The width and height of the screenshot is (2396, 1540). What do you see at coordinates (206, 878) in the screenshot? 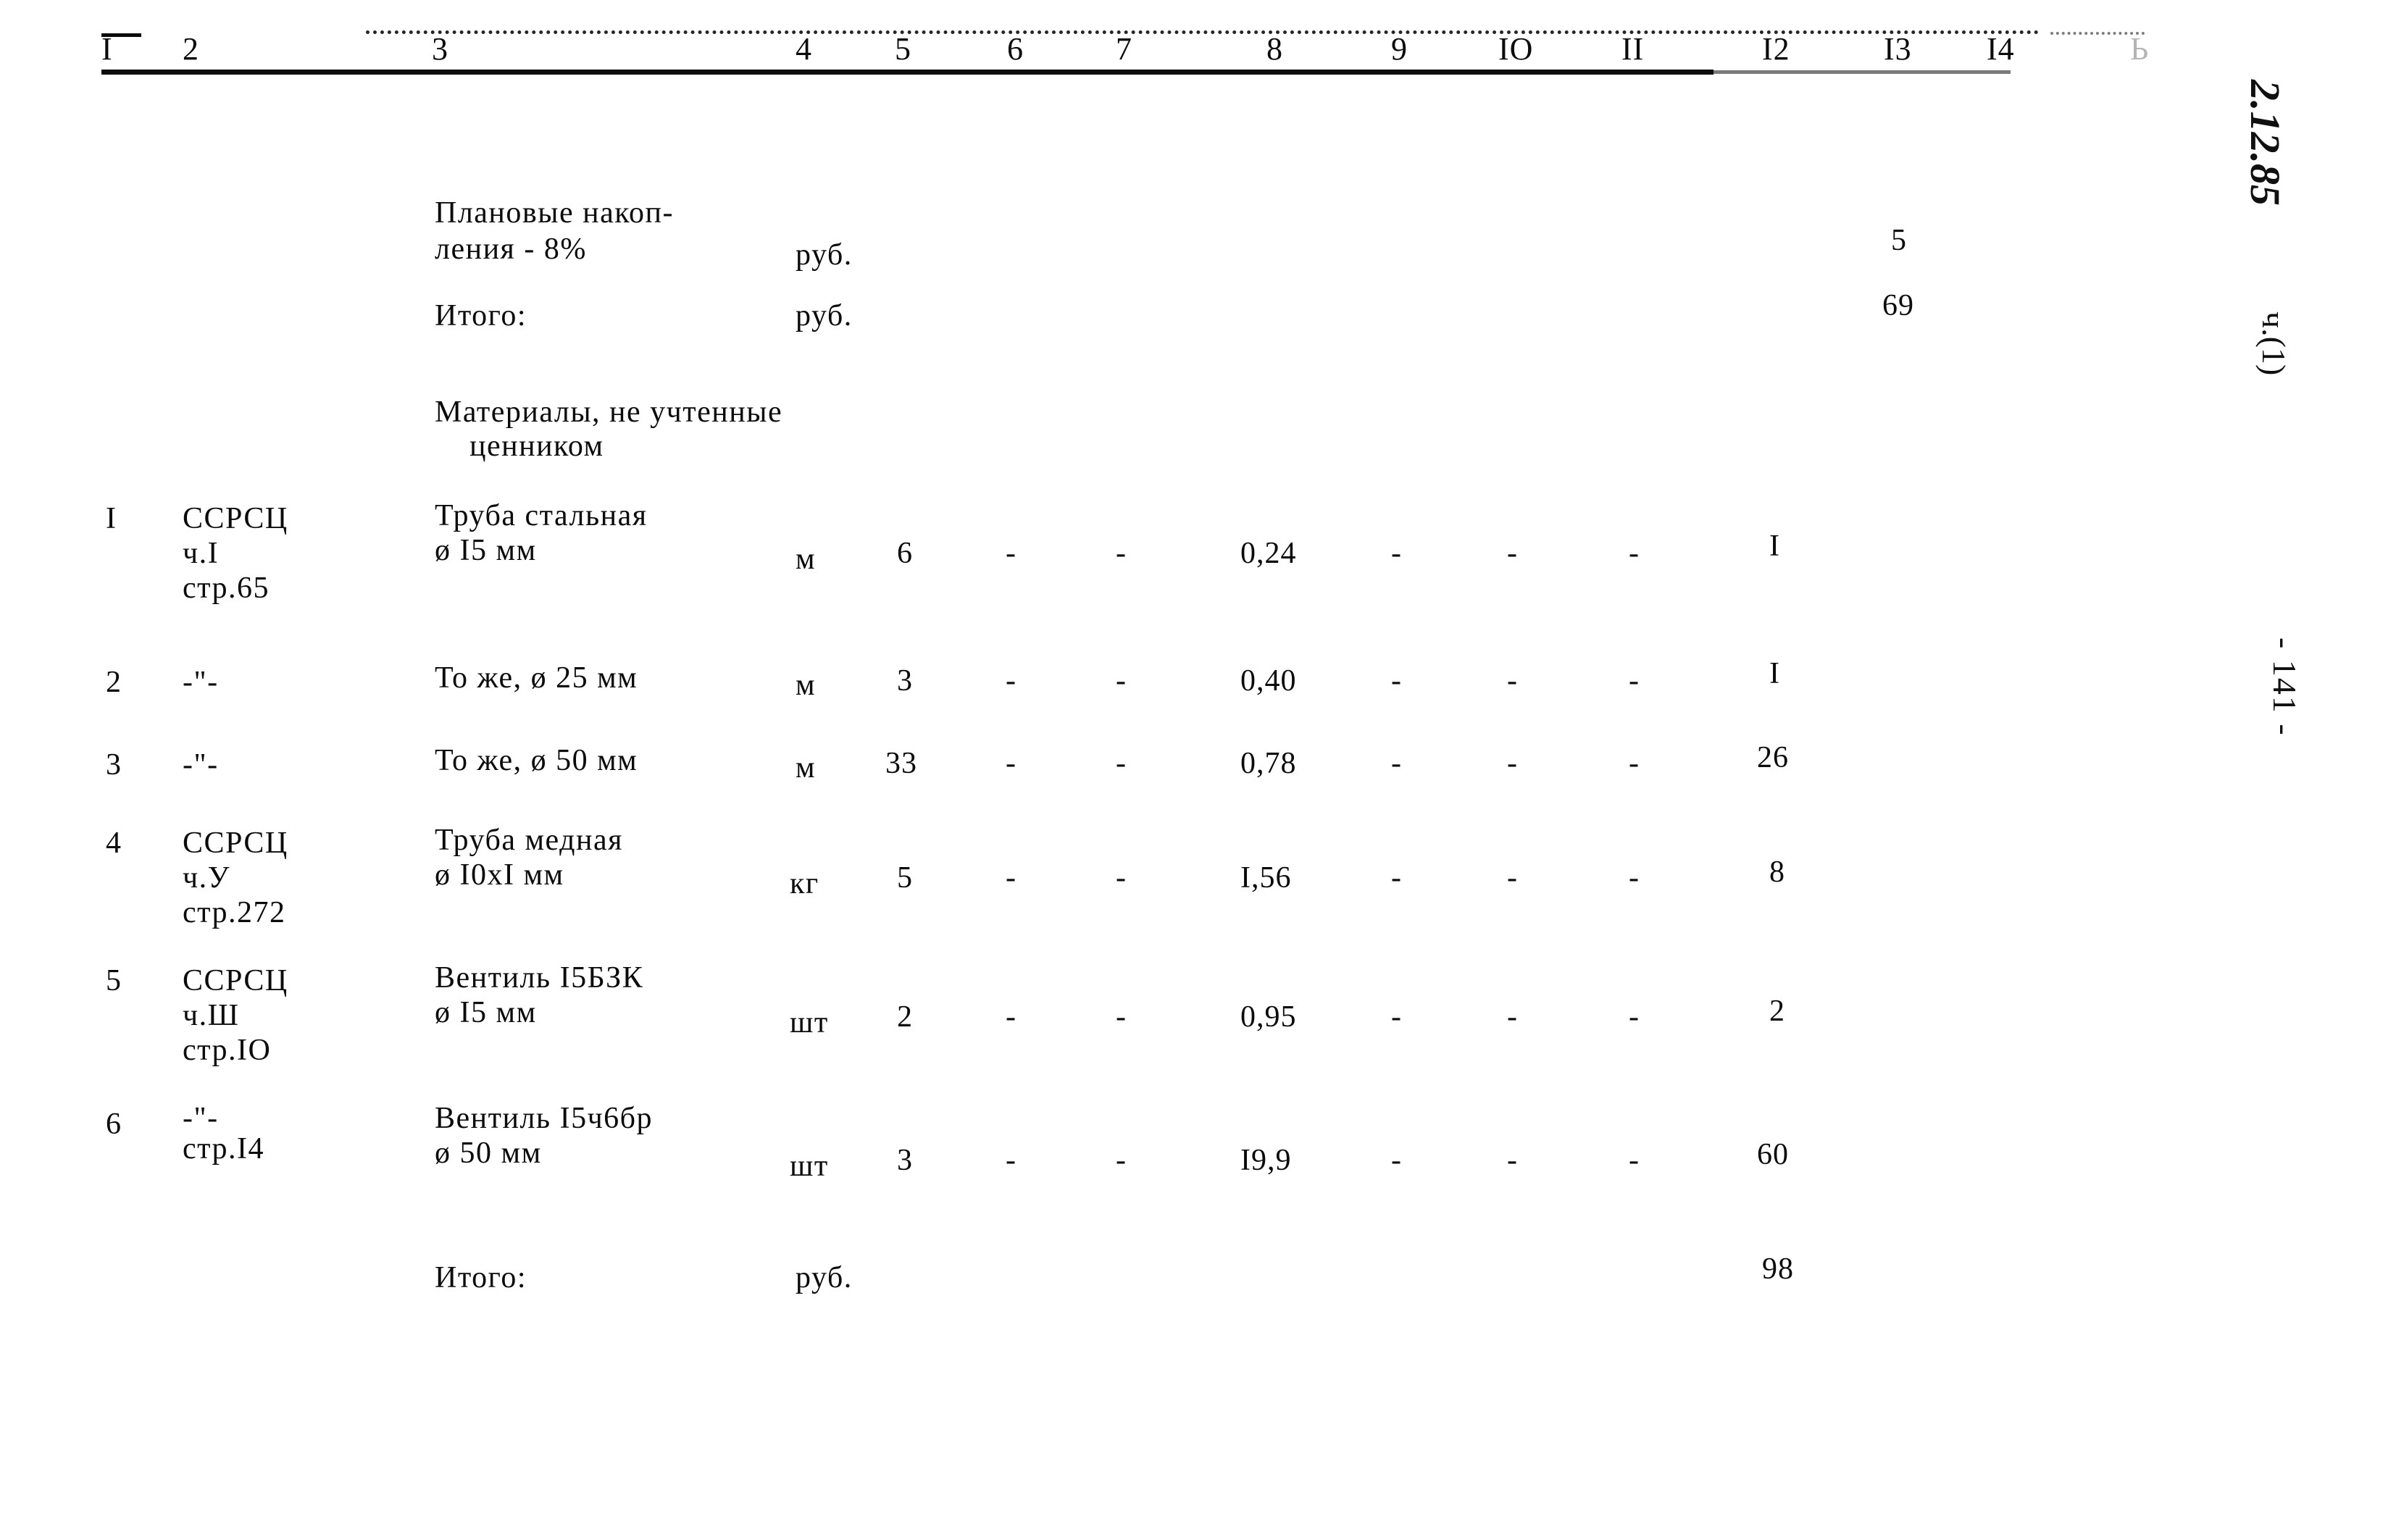
I see `row-reference-line: ч.У` at bounding box center [206, 878].